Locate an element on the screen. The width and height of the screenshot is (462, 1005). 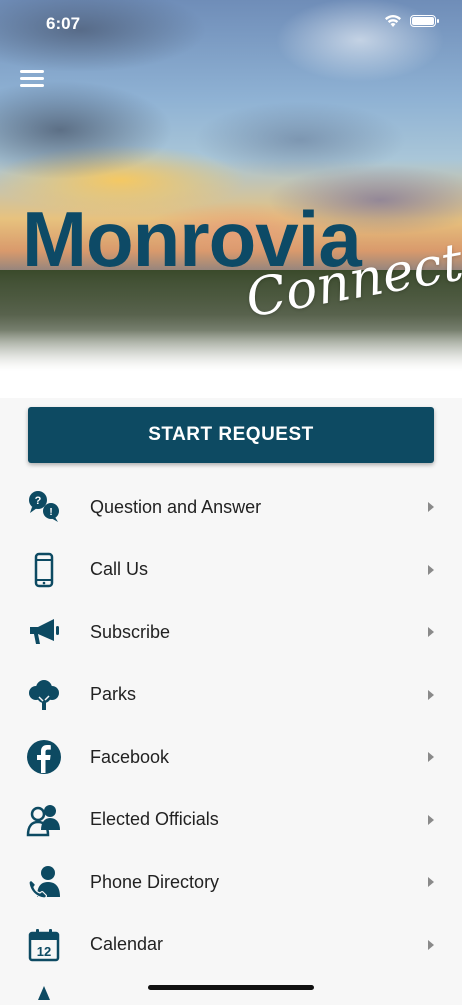
menu-item-question-and-answer: ? ! Question and Answer is located at coordinates (231, 507).